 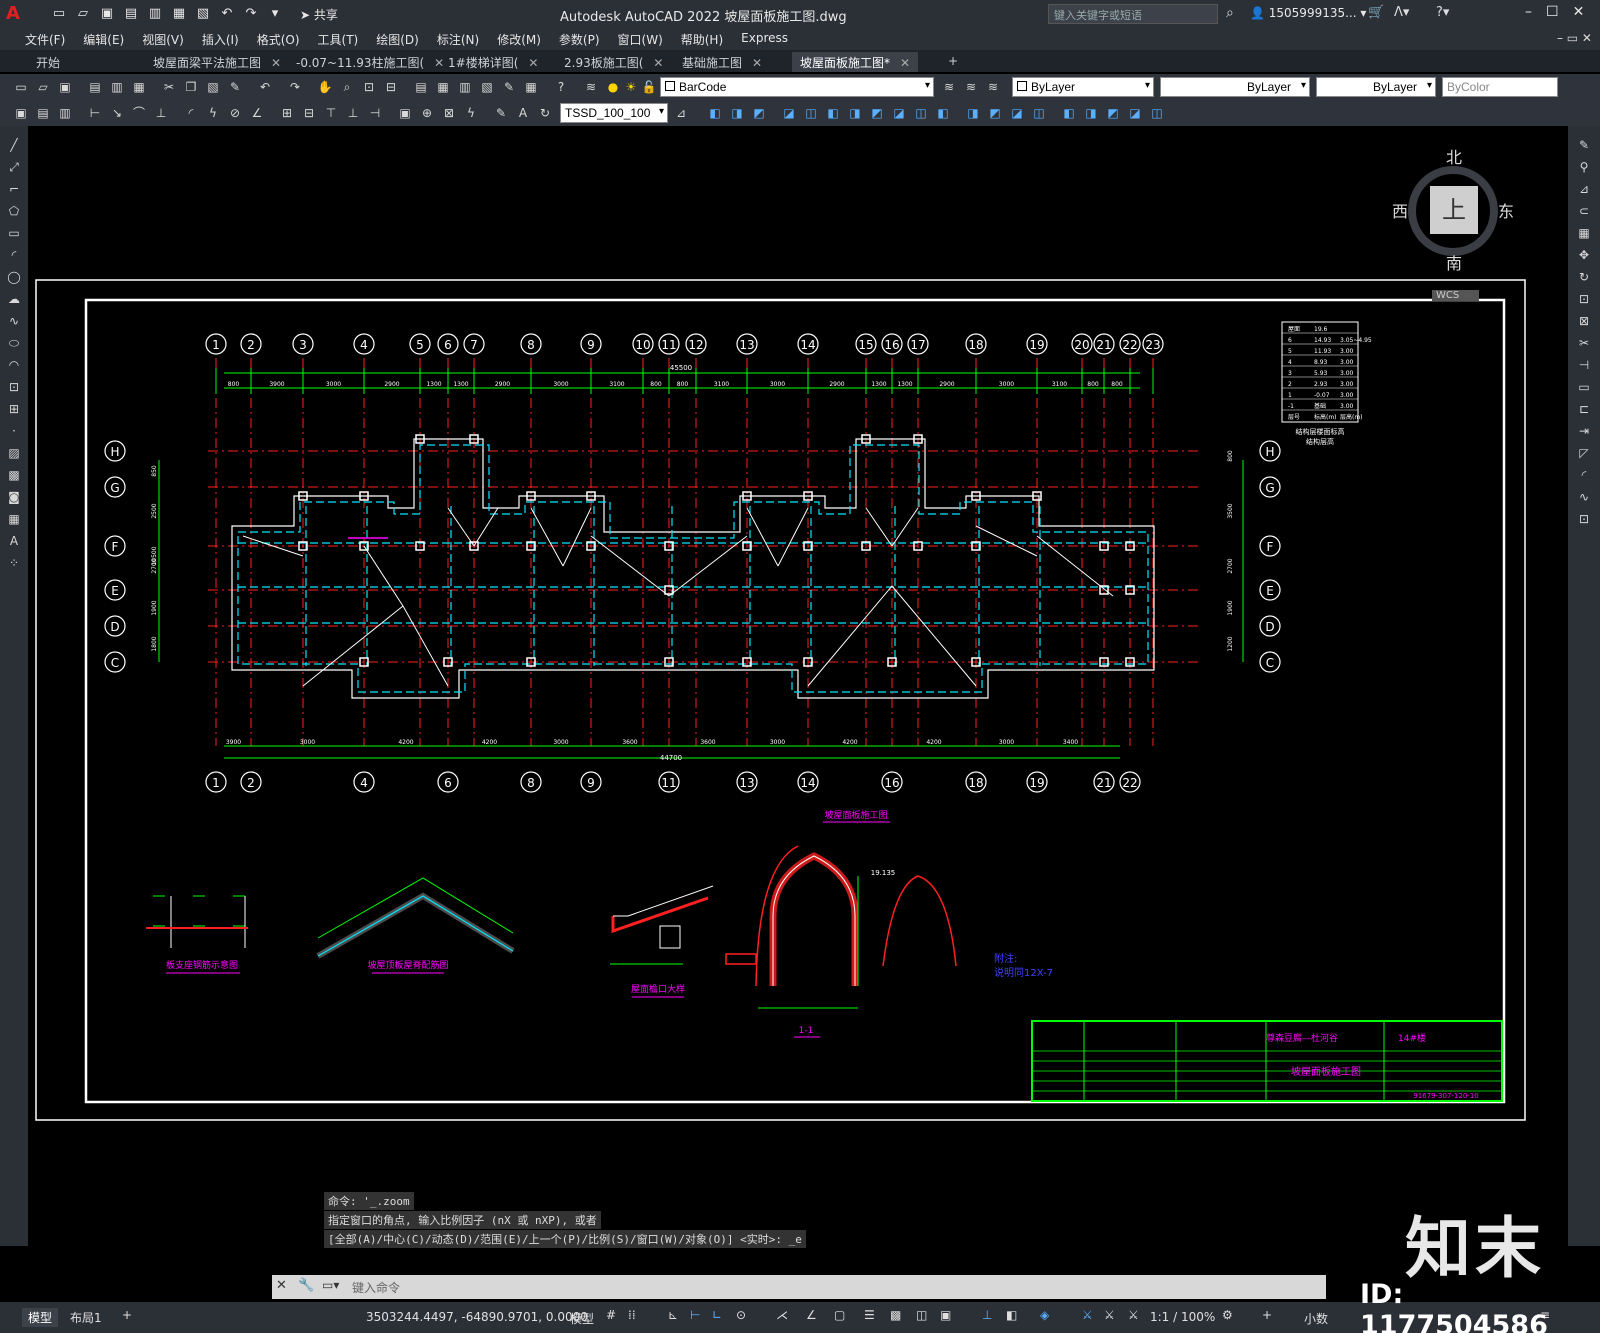 I want to click on tab-start: 开始, so click(x=48, y=62).